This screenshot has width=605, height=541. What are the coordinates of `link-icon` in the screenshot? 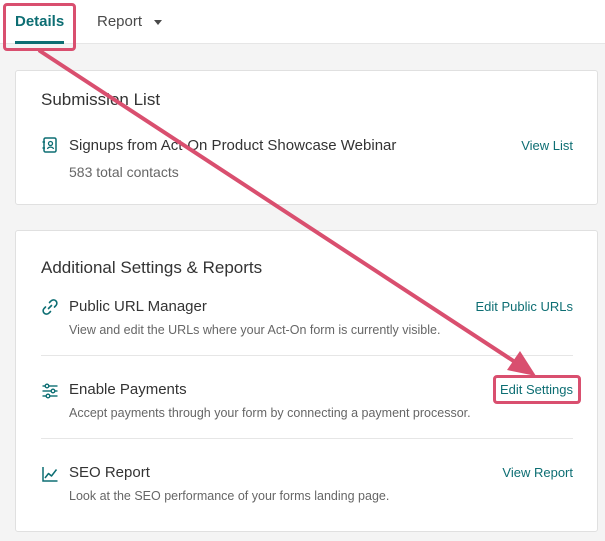 It's located at (50, 307).